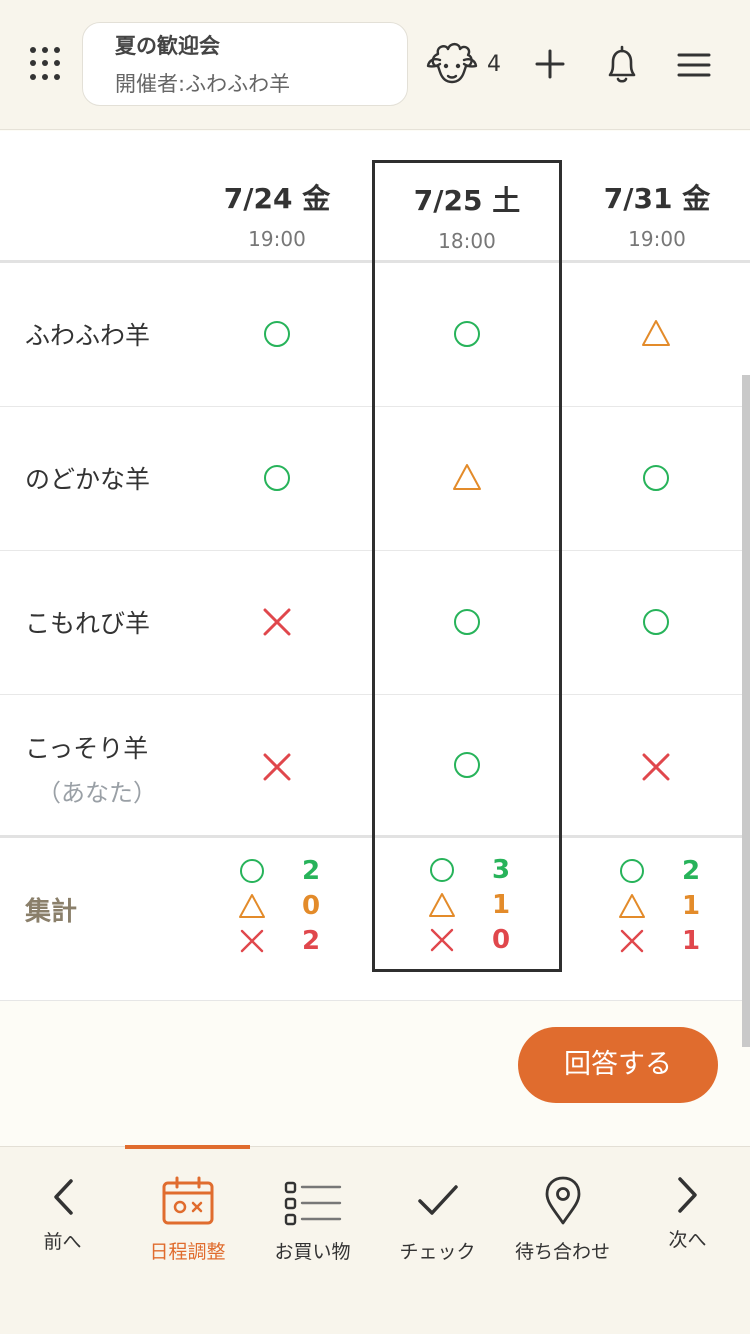 This screenshot has width=750, height=1334. I want to click on calendar-icon, so click(187, 1200).